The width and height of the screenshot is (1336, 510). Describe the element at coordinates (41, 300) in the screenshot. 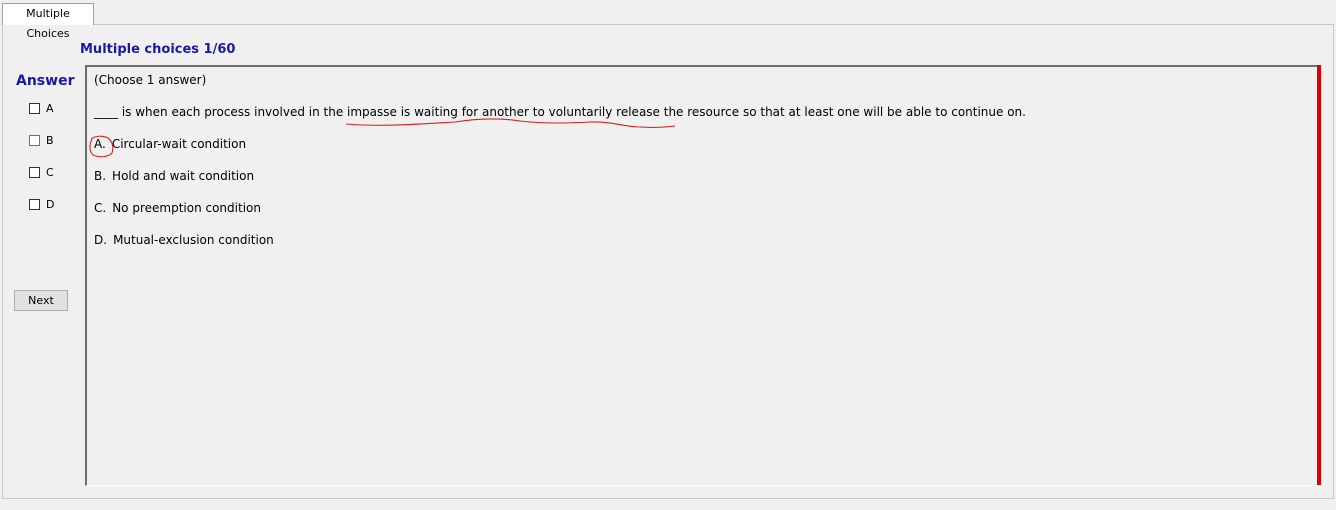

I see `next-button: Next` at that location.